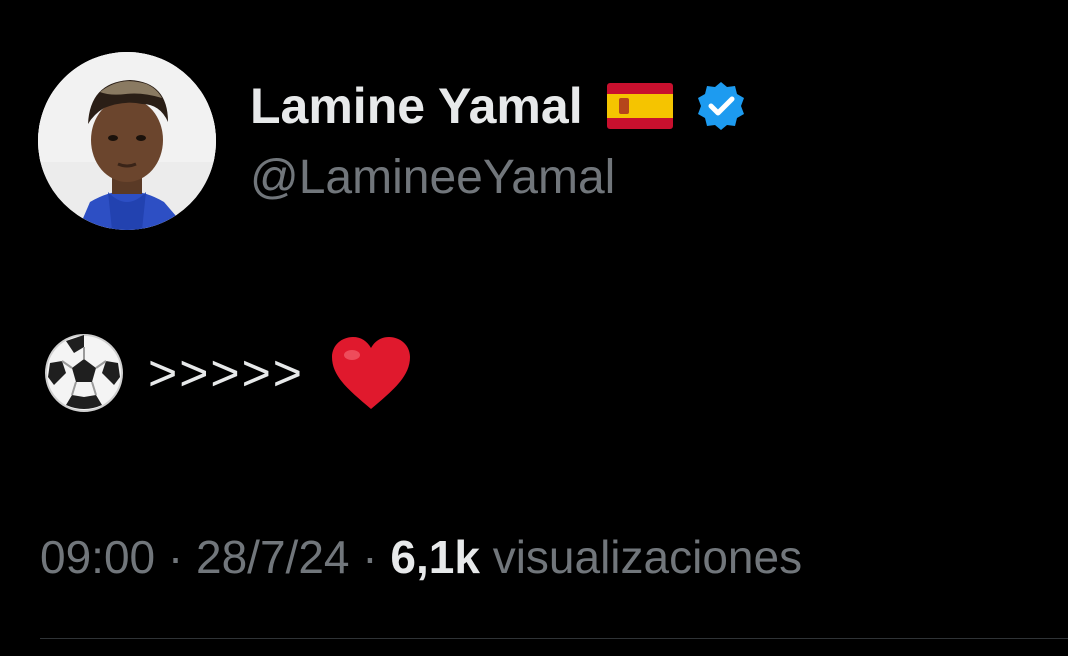  I want to click on tweet-text: >>>>>, so click(226, 373).